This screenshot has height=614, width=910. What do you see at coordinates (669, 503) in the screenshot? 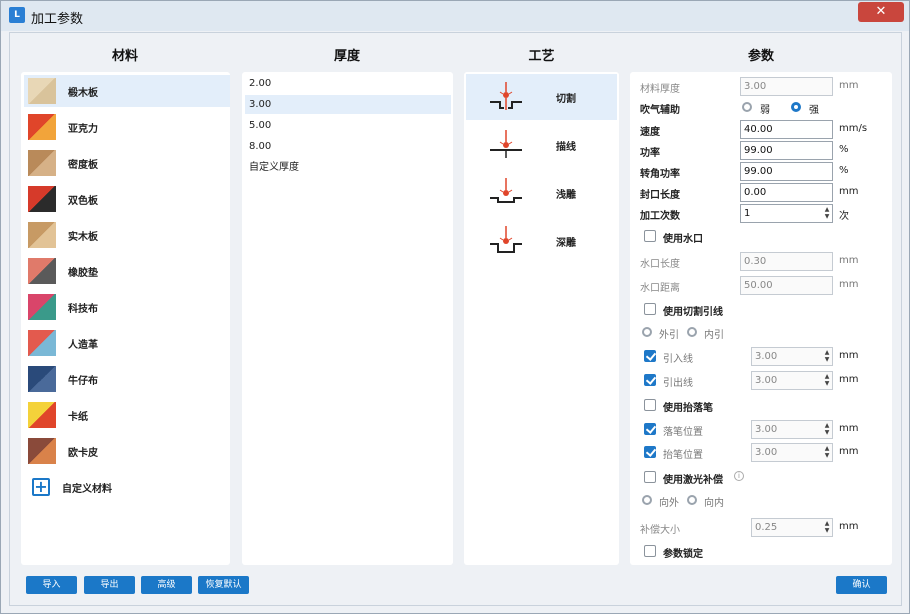
I see `comp-out-label: 向外` at bounding box center [669, 503].